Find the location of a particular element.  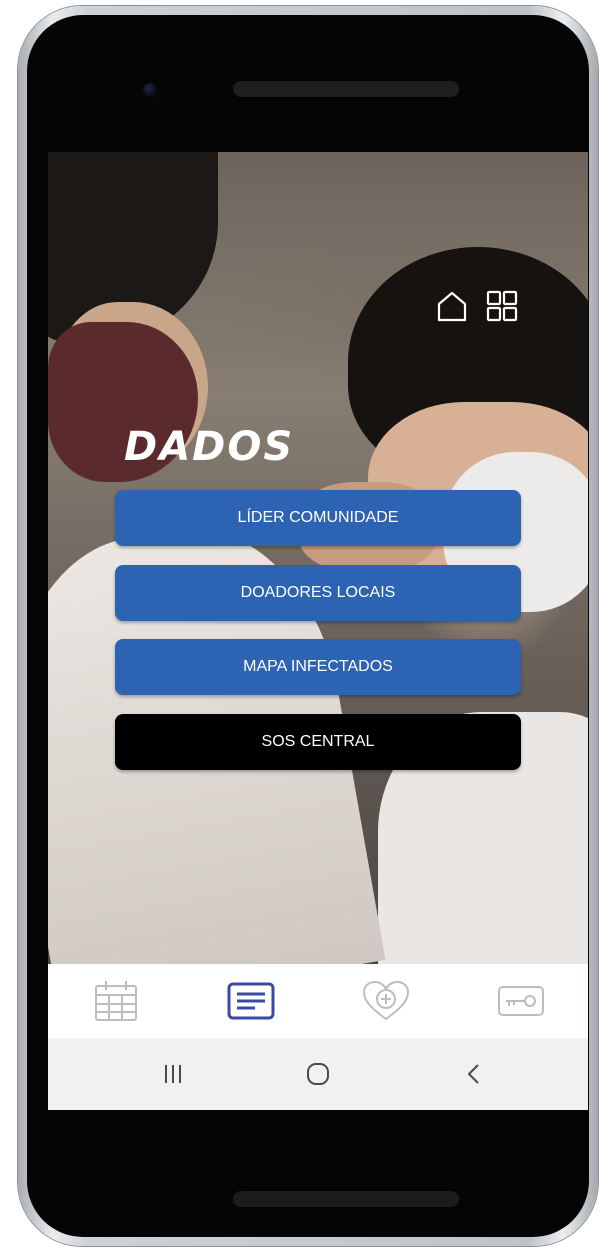

system-navigation-bar is located at coordinates (318, 1074).